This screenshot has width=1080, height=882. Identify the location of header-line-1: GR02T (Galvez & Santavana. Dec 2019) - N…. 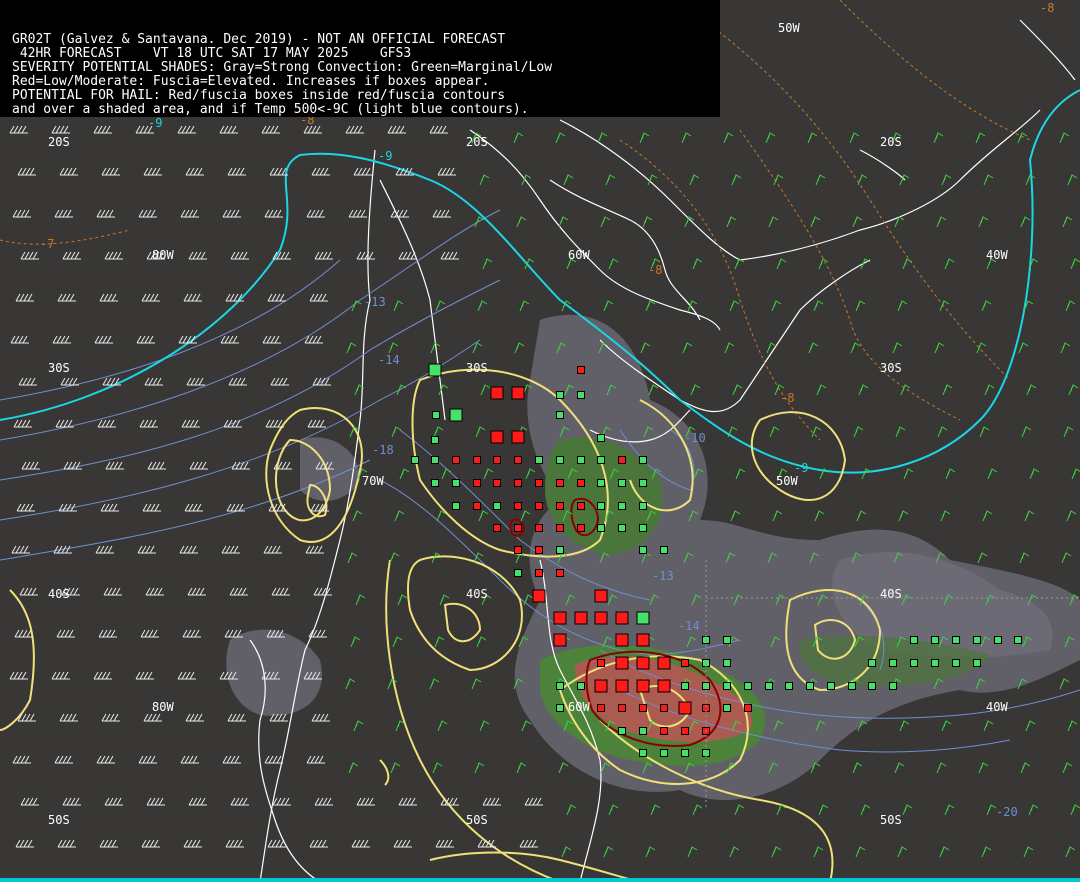
(259, 39).